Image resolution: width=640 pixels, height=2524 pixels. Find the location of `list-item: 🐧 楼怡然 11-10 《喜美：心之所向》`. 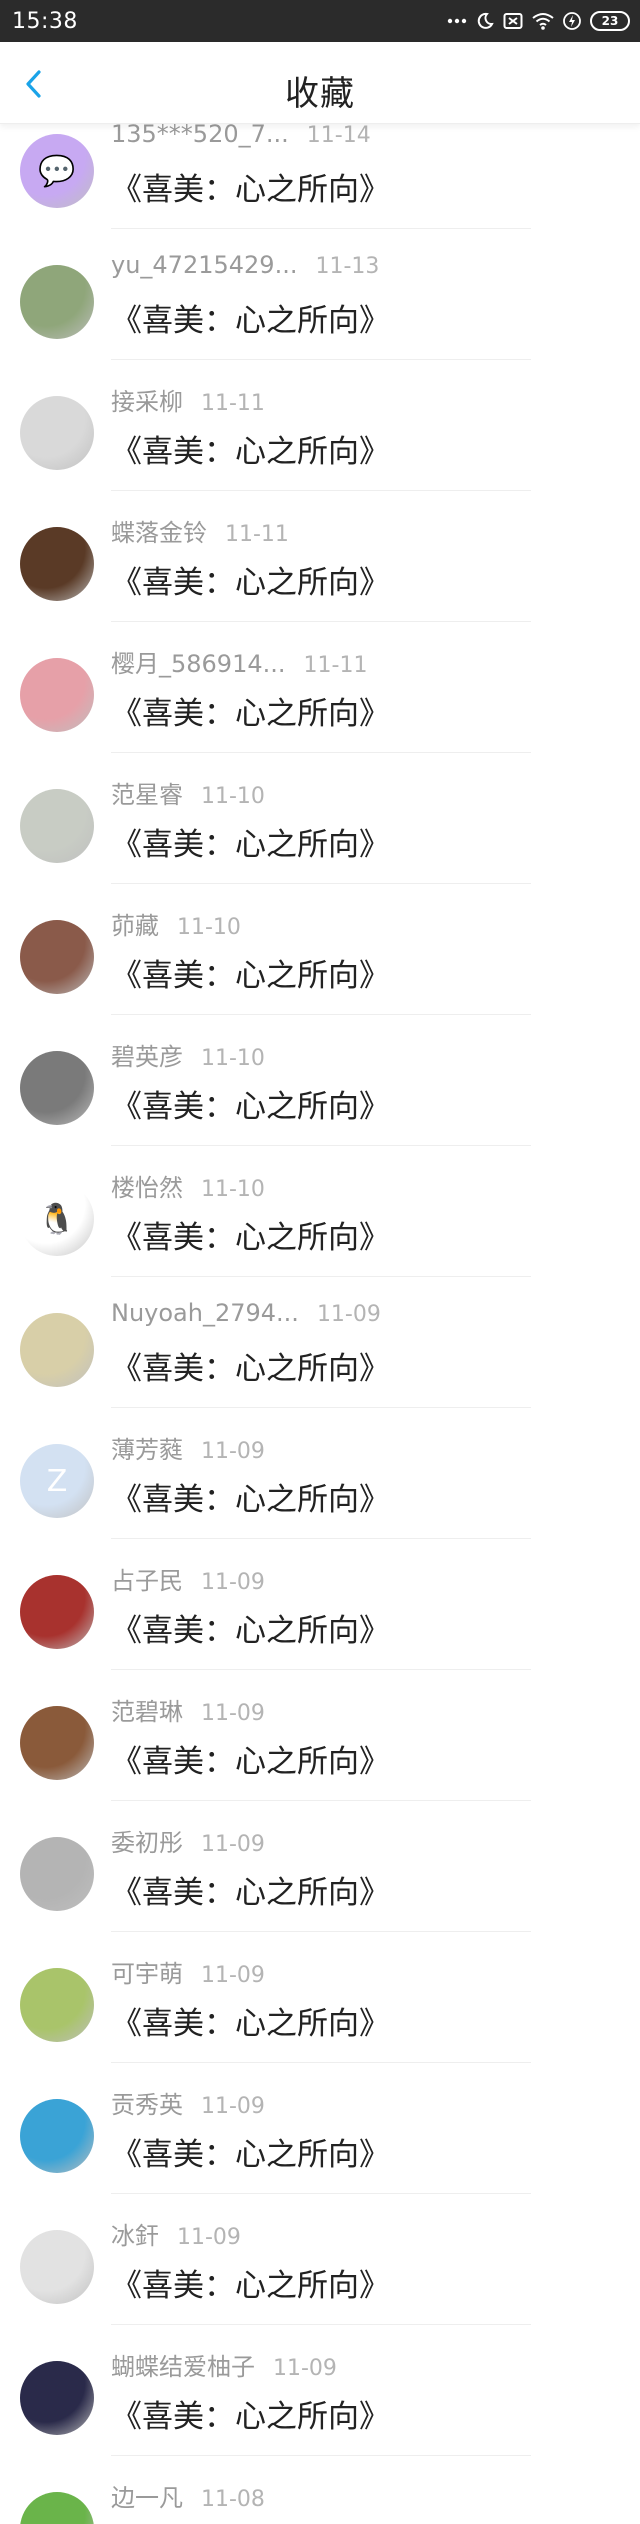

list-item: 🐧 楼怡然 11-10 《喜美：心之所向》 is located at coordinates (320, 1233).